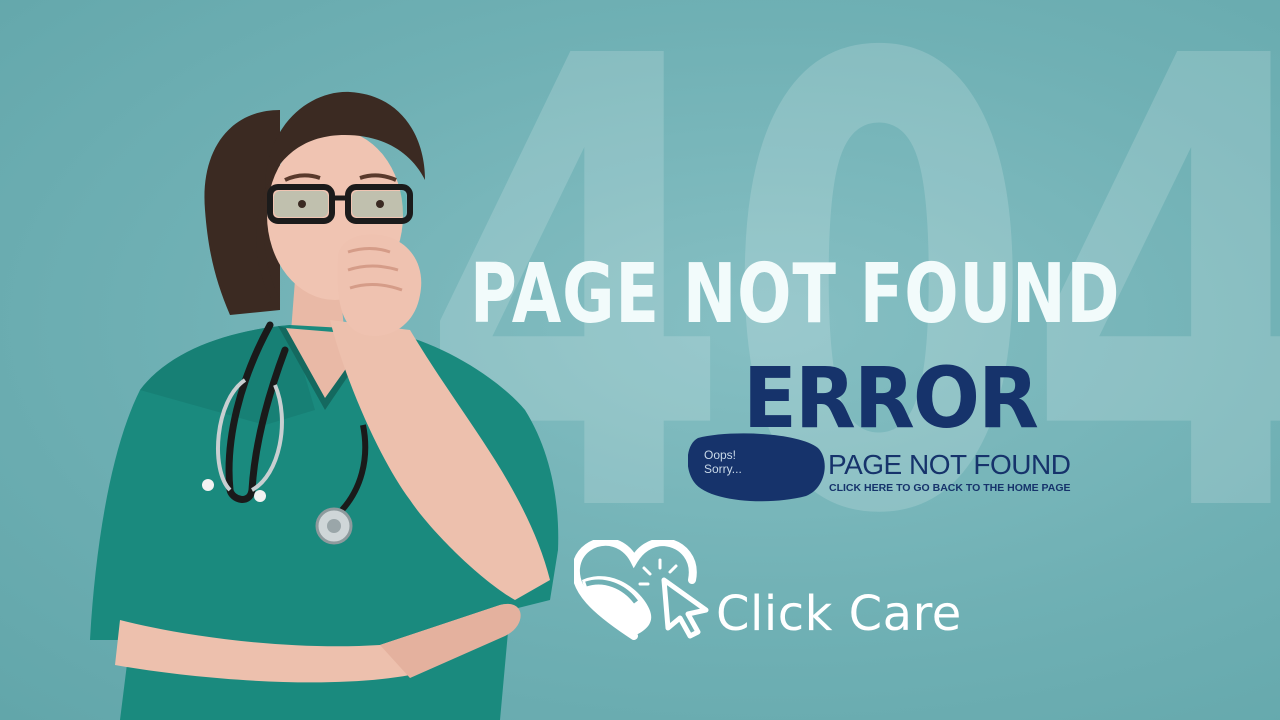 The image size is (1280, 720). I want to click on page-not-found-headline: PAGE NOT FOUND, so click(795, 294).